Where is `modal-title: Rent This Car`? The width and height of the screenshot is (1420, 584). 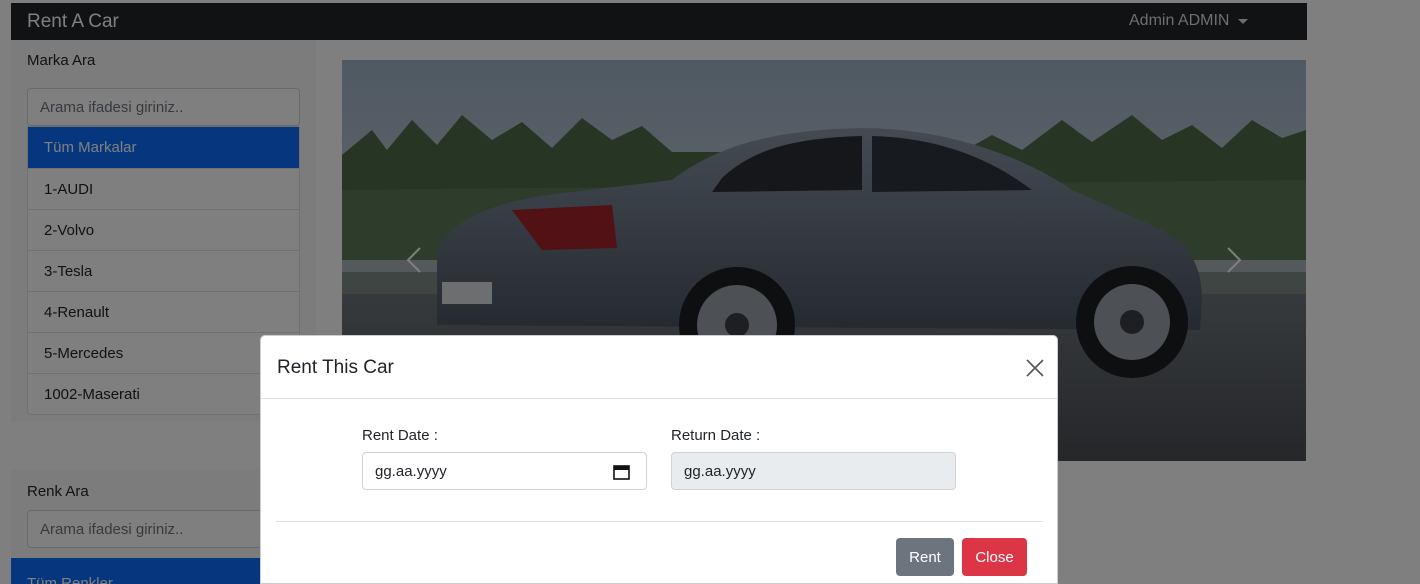
modal-title: Rent This Car is located at coordinates (335, 367).